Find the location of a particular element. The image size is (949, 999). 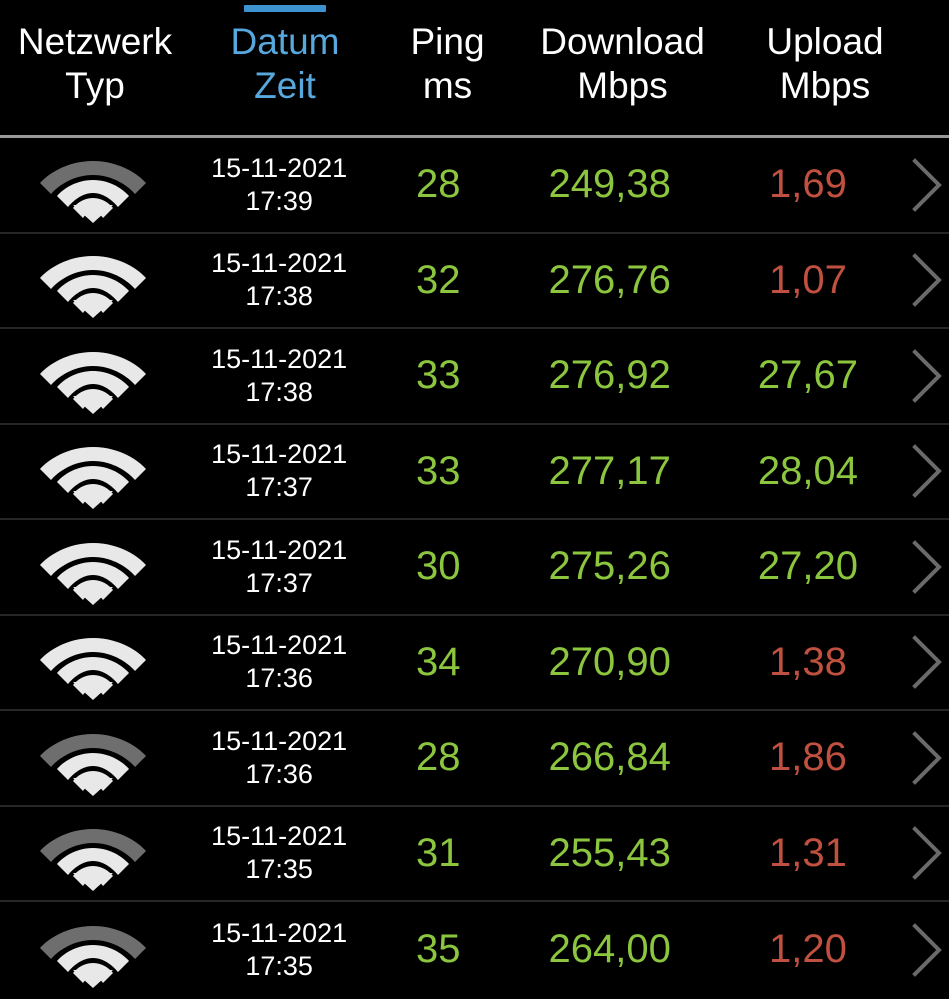

upload-value: 1,69 is located at coordinates (808, 184).